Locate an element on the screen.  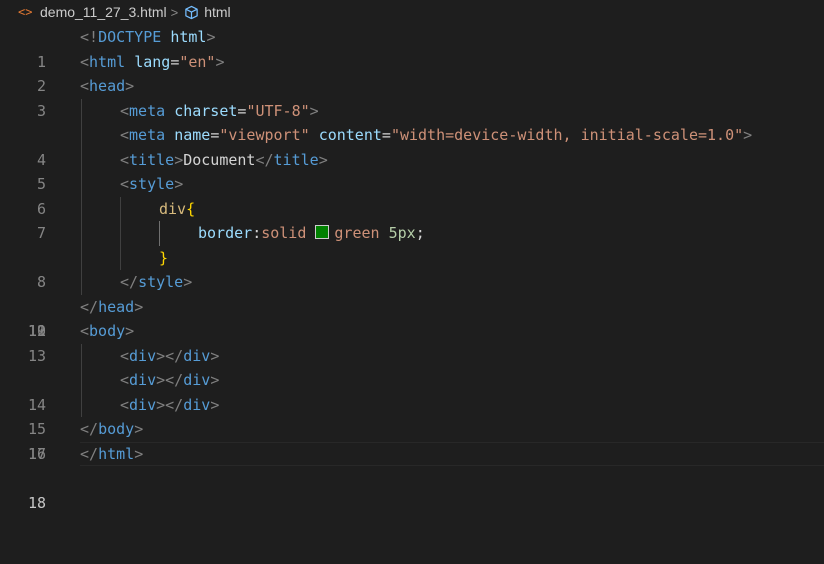
code-token: lang is located at coordinates (152, 61).